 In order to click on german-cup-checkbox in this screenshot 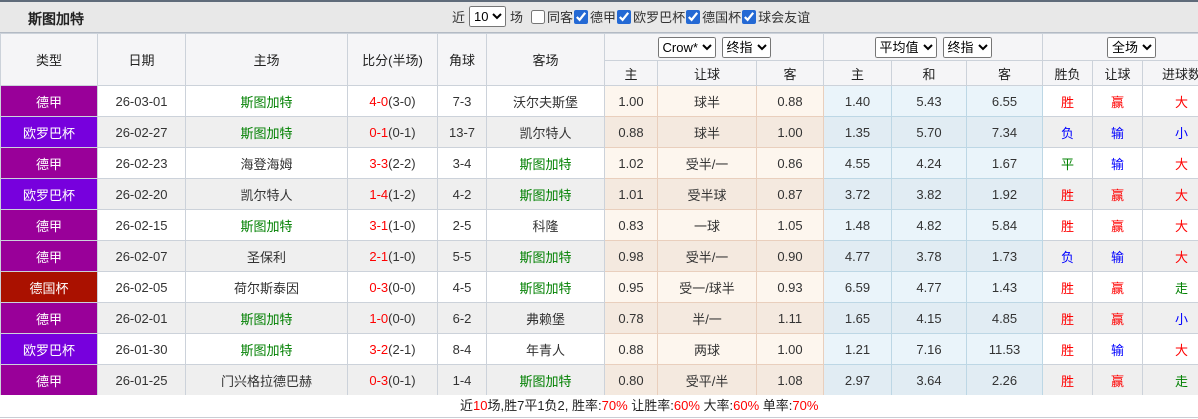, I will do `click(693, 16)`.